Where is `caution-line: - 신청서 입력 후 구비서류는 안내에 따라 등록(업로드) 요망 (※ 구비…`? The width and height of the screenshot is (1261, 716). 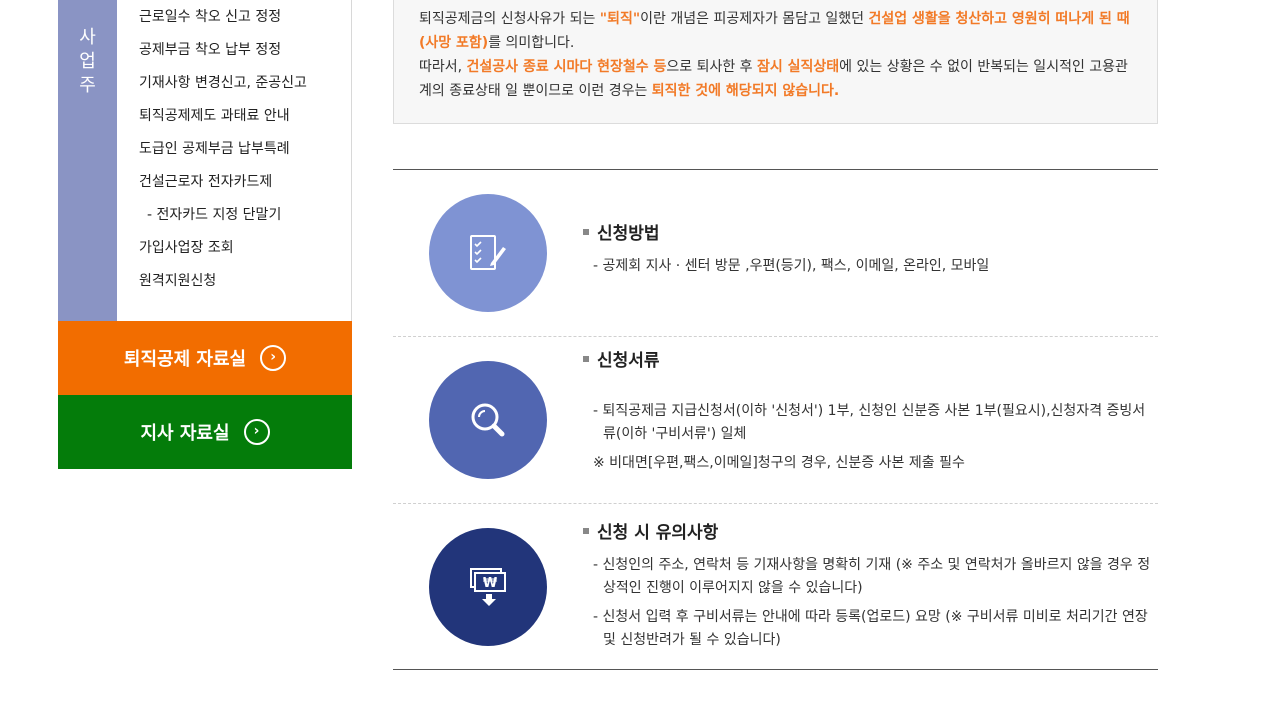 caution-line: - 신청서 입력 후 구비서류는 안내에 따라 등록(업로드) 요망 (※ 구비… is located at coordinates (870, 628).